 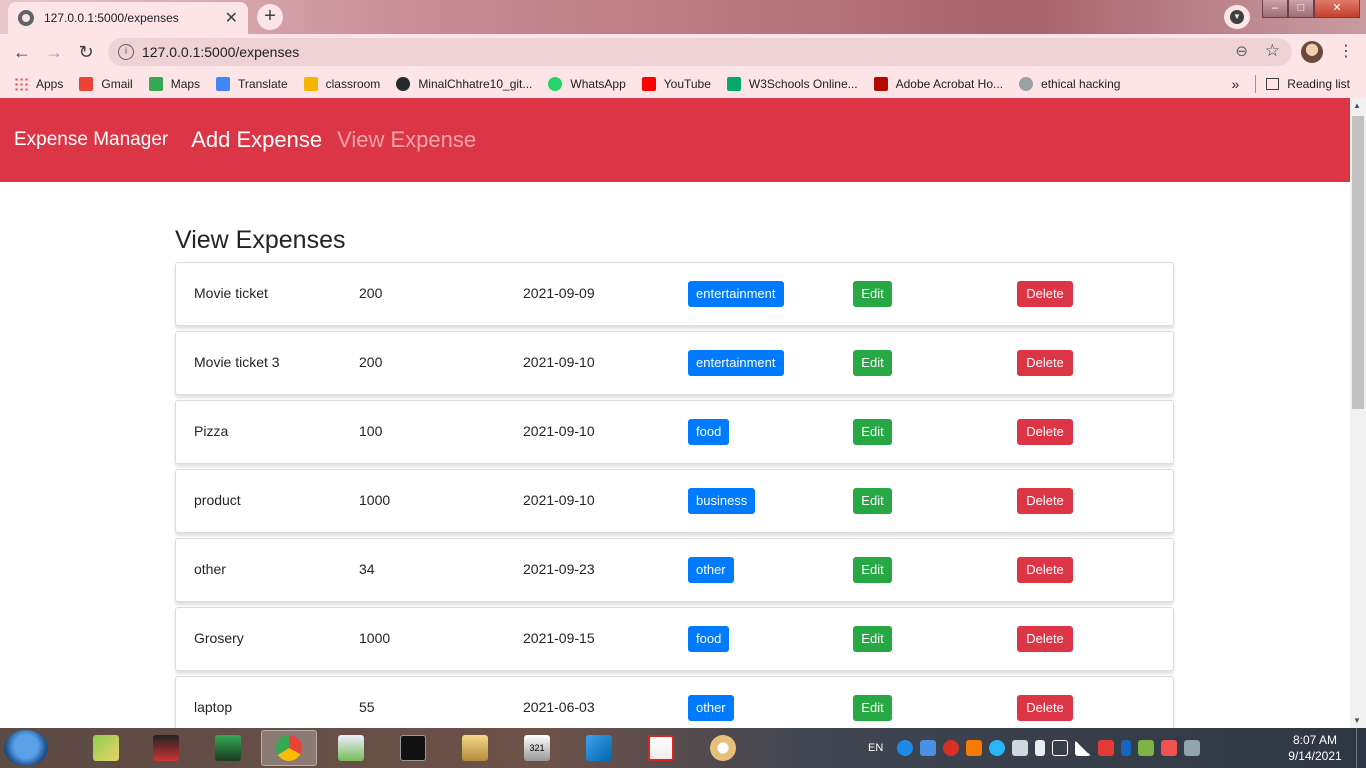 I want to click on bookmark-star-icon: ☆, so click(x=1272, y=51).